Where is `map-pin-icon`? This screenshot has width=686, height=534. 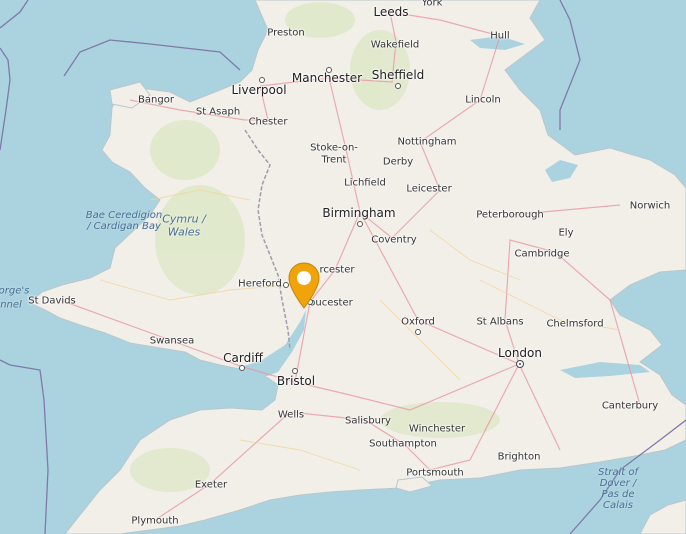
map-pin-icon is located at coordinates (304, 286).